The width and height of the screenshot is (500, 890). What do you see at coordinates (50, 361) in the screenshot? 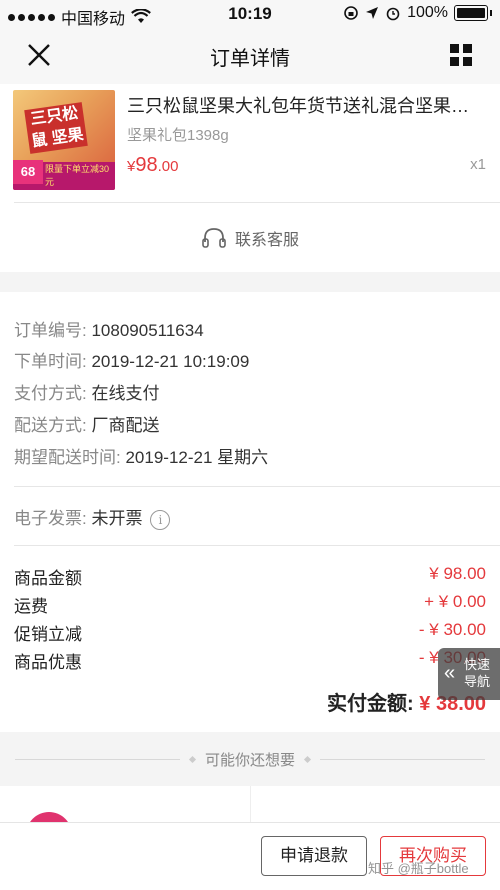
I see `order-time-label: 下单时间:` at bounding box center [50, 361].